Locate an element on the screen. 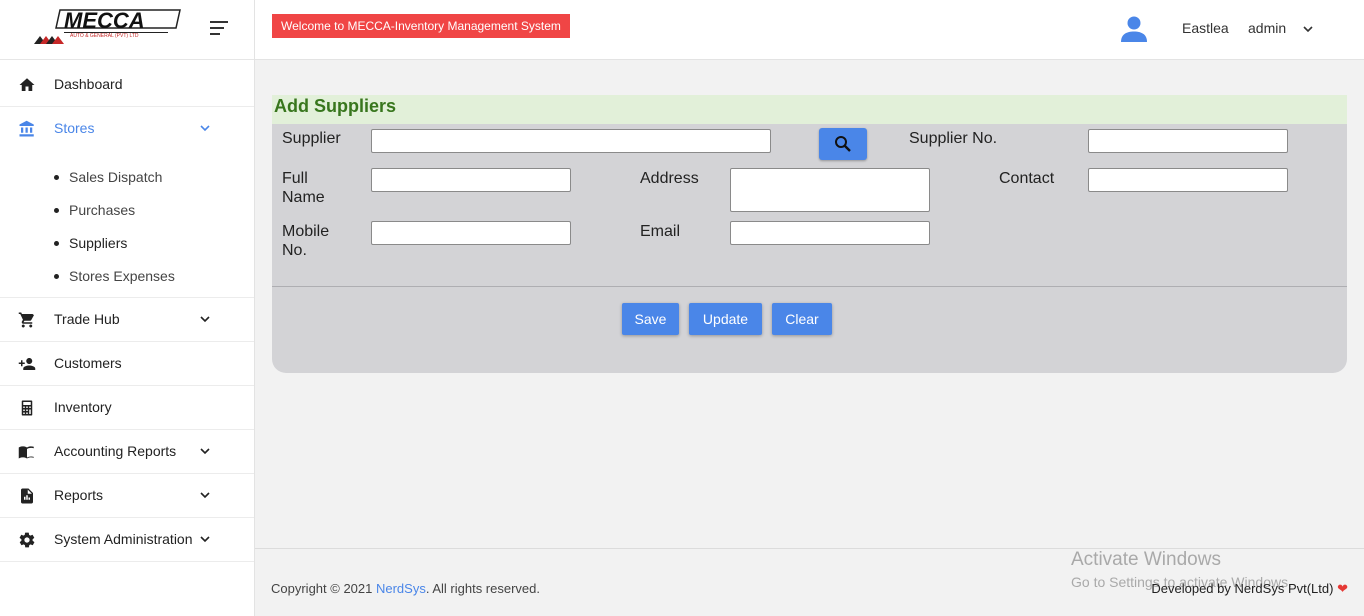  card-header: Add Suppliers is located at coordinates (809, 109).